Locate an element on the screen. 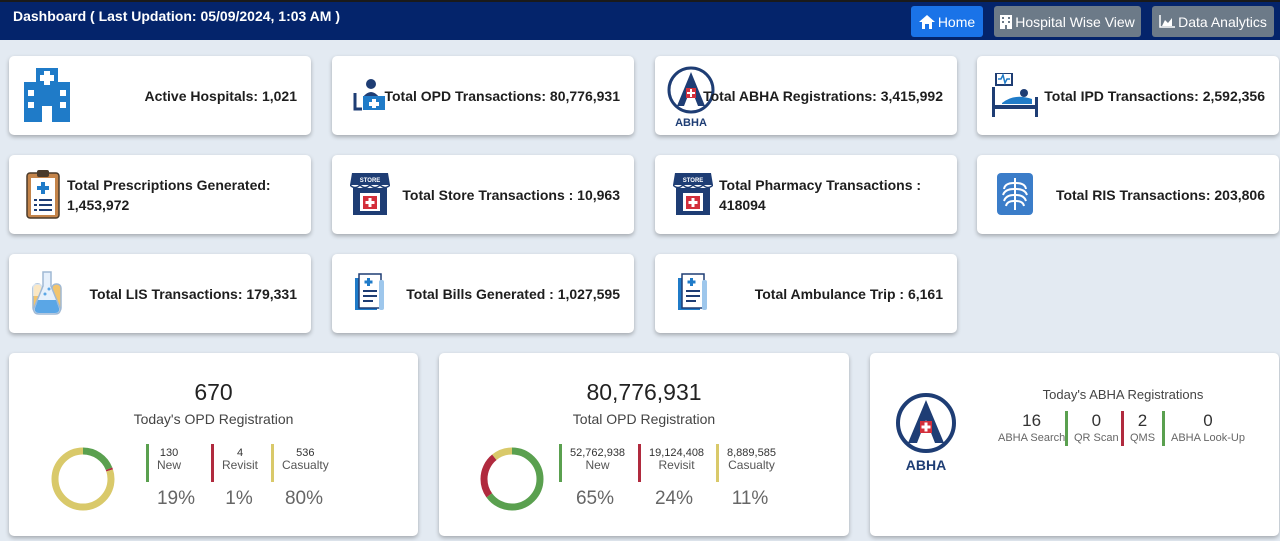 The width and height of the screenshot is (1280, 541). today-opd-title: Today's OPD Registration is located at coordinates (213, 419).